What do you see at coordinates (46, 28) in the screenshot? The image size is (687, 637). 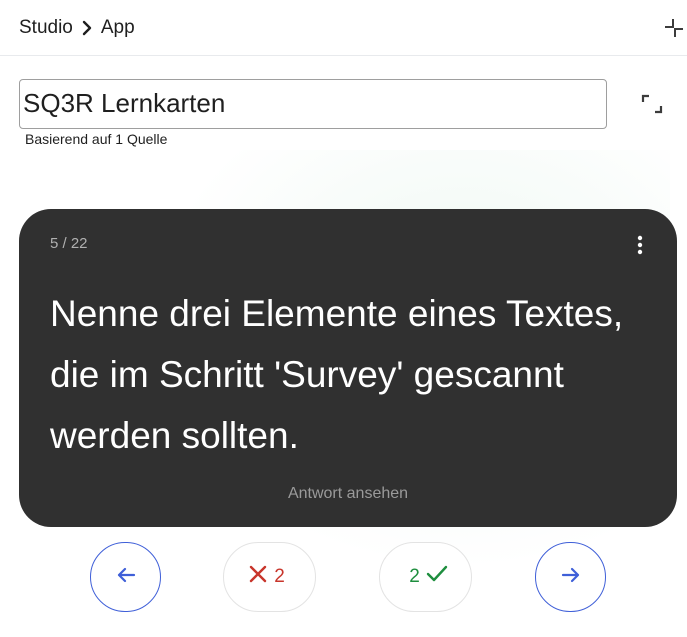 I see `breadcrumb-studio: Studio` at bounding box center [46, 28].